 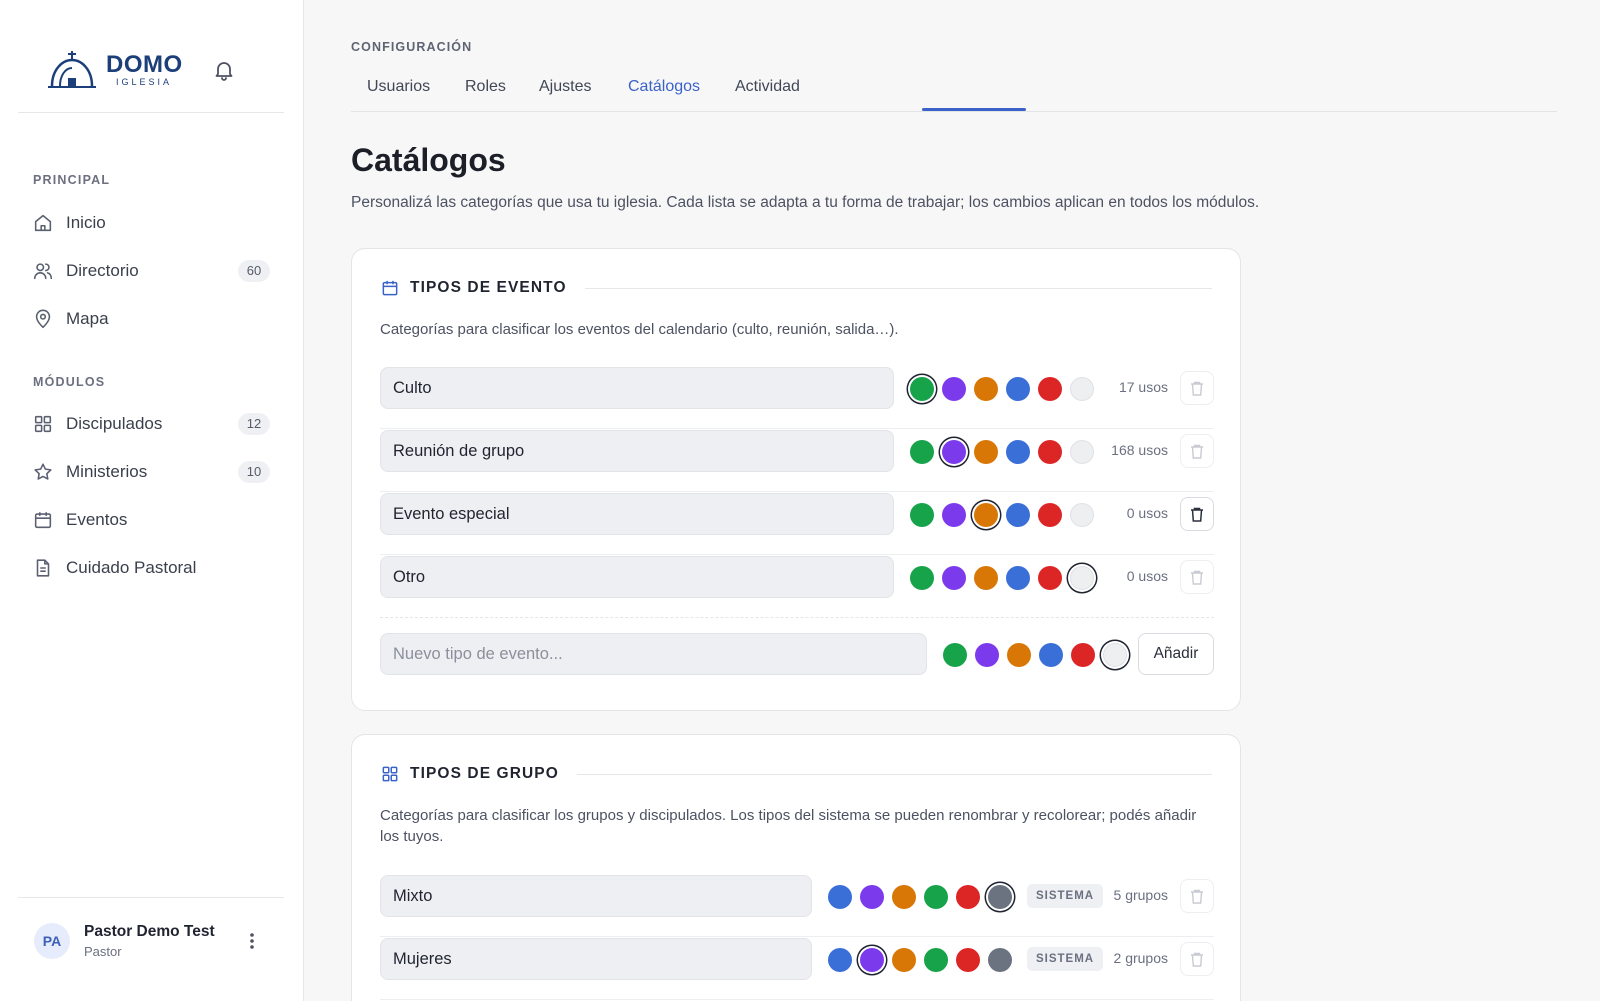 I want to click on sidebar-item-label: Ministerios, so click(x=107, y=471).